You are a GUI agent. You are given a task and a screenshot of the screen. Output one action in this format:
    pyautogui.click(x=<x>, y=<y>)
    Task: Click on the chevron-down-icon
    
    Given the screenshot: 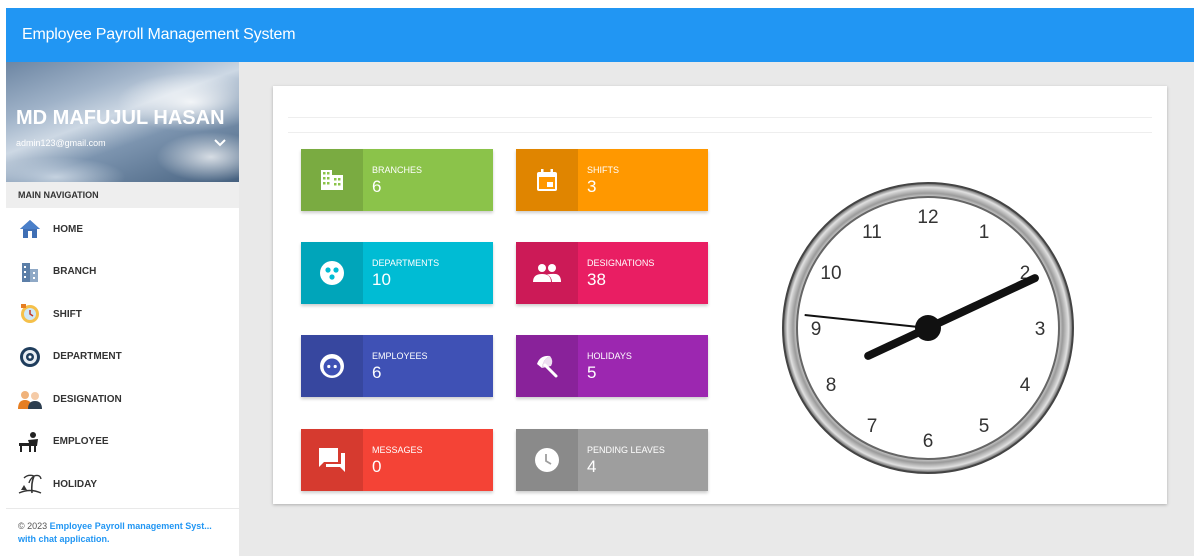 What is the action you would take?
    pyautogui.click(x=220, y=142)
    